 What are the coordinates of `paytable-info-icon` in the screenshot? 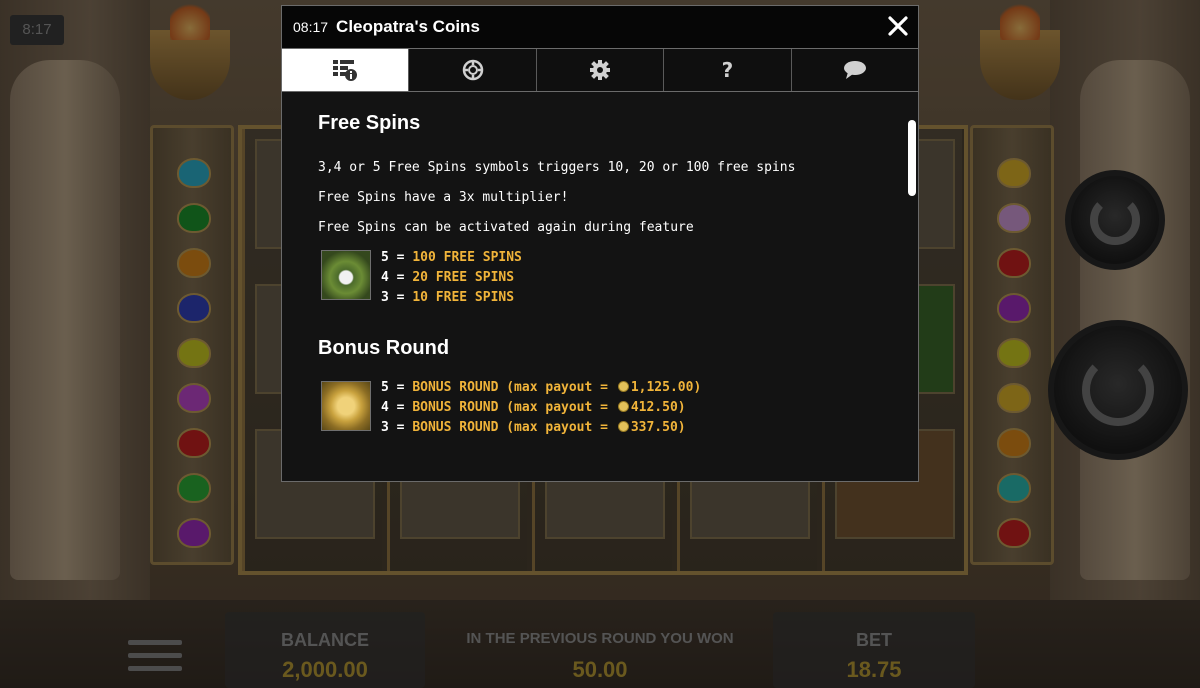 It's located at (345, 70).